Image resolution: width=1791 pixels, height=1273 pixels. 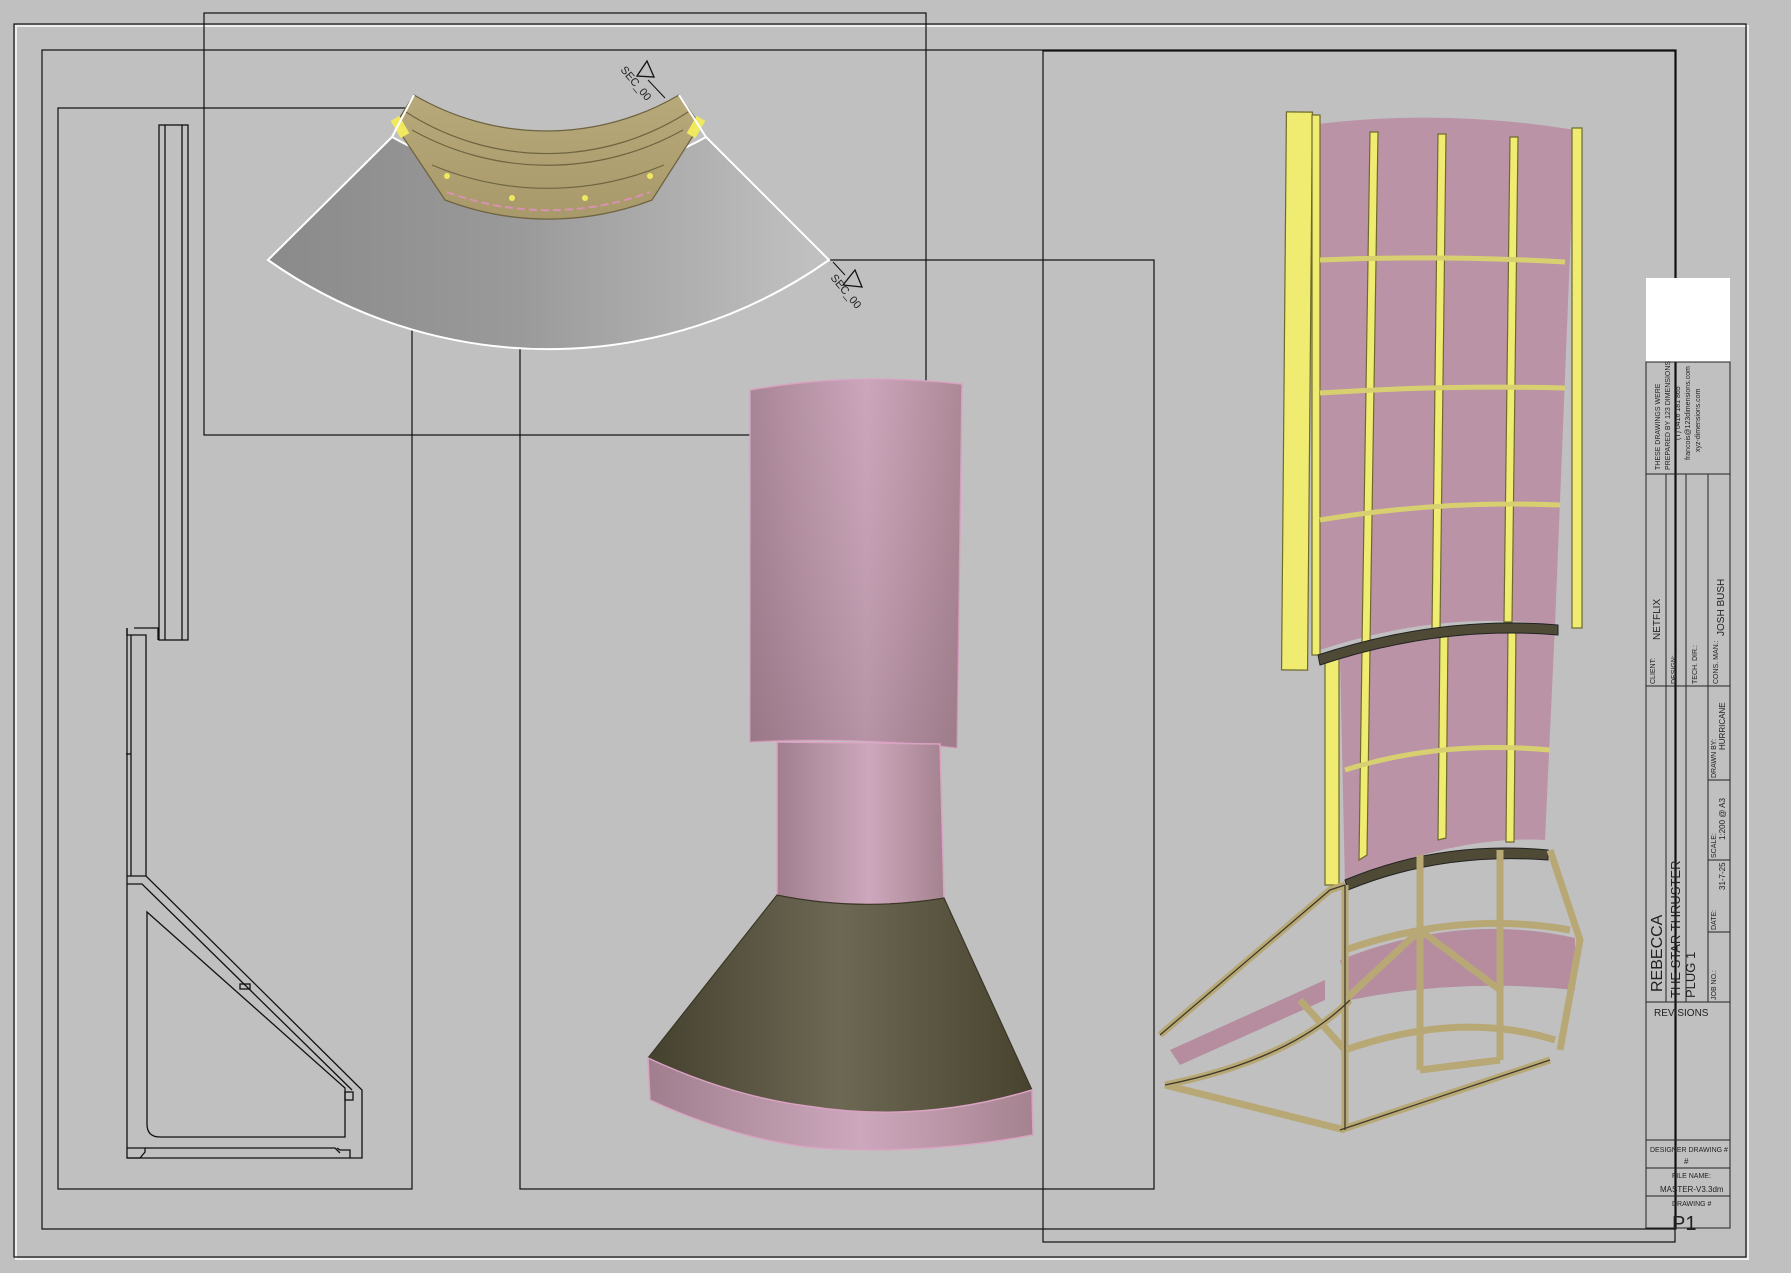 What do you see at coordinates (548, 222) in the screenshot?
I see `plan-view` at bounding box center [548, 222].